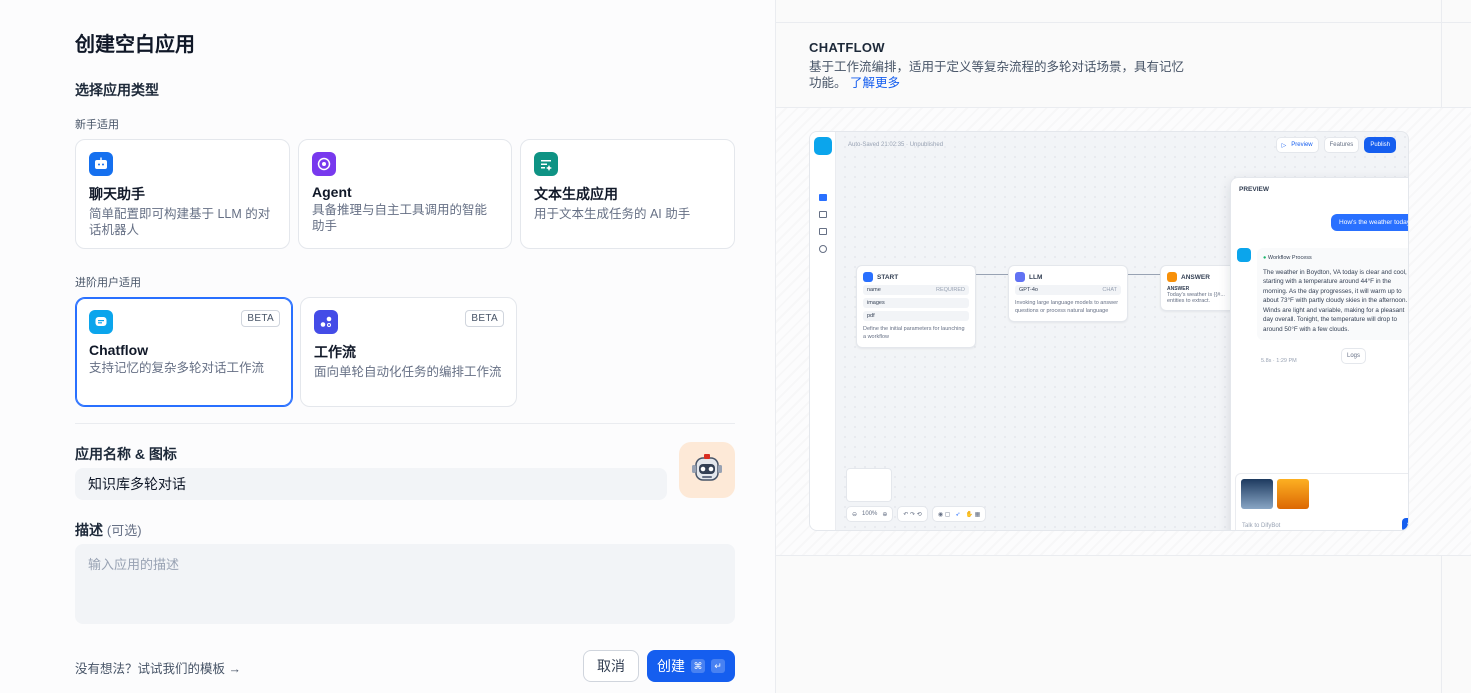 Image resolution: width=1471 pixels, height=693 pixels. Describe the element at coordinates (912, 514) in the screenshot. I see `mock-undo-redo: ↶ ↷ ⟲` at that location.